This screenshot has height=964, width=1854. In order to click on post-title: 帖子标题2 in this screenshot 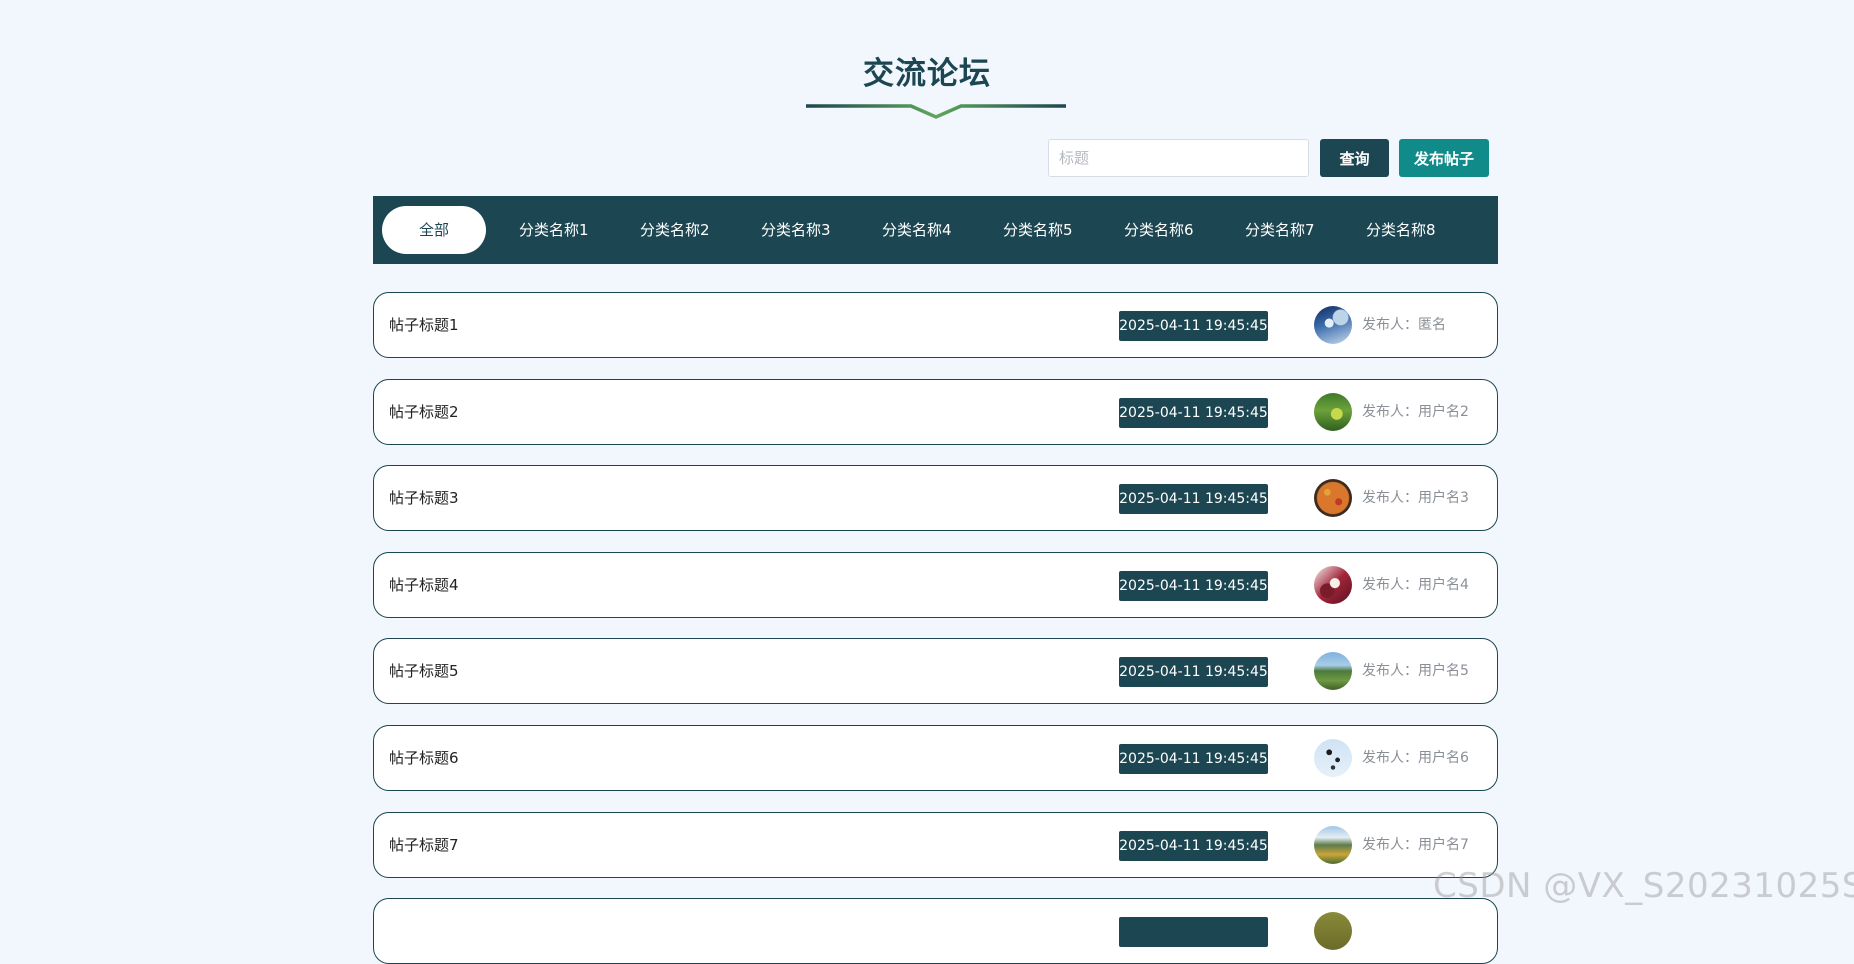, I will do `click(424, 412)`.